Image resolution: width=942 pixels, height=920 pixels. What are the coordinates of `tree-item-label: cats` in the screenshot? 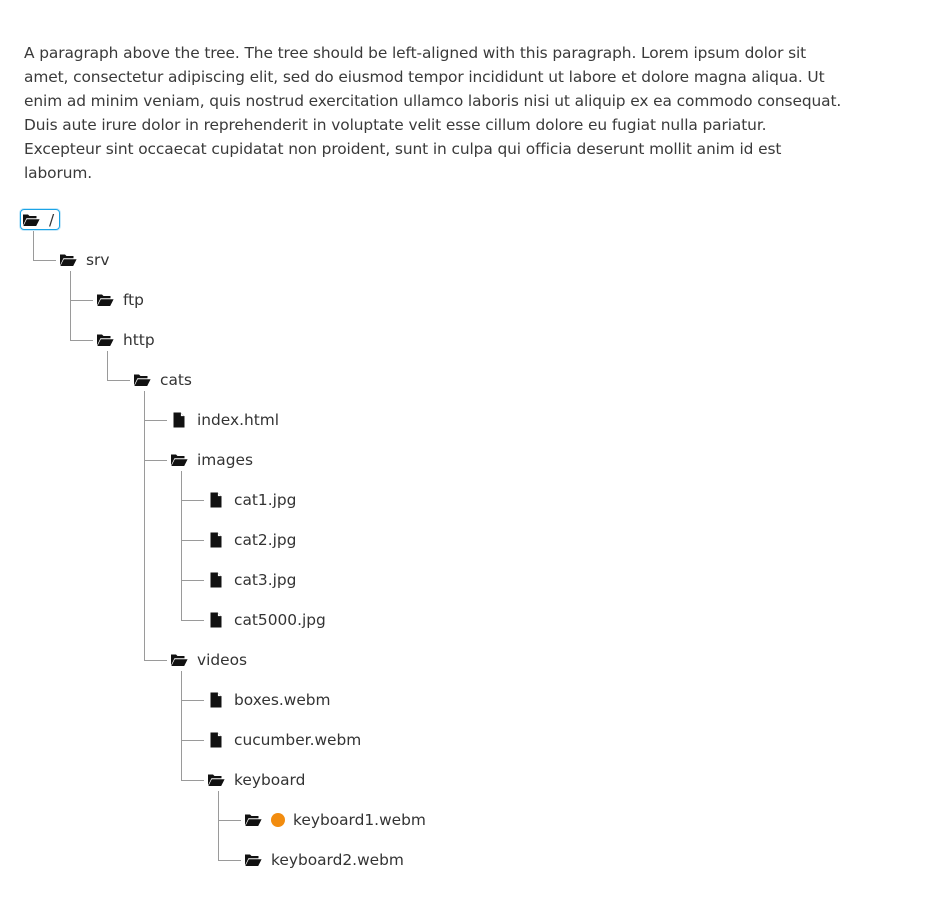 It's located at (176, 380).